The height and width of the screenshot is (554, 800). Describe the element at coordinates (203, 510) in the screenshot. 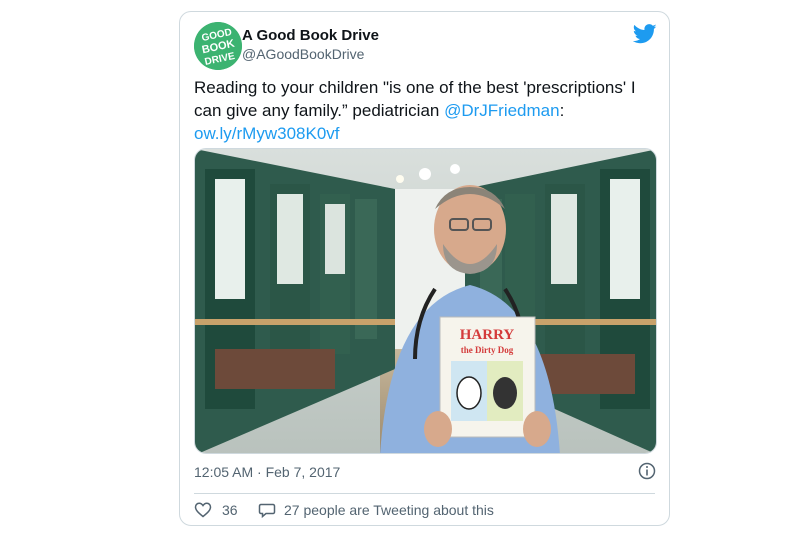

I see `heart-icon` at that location.